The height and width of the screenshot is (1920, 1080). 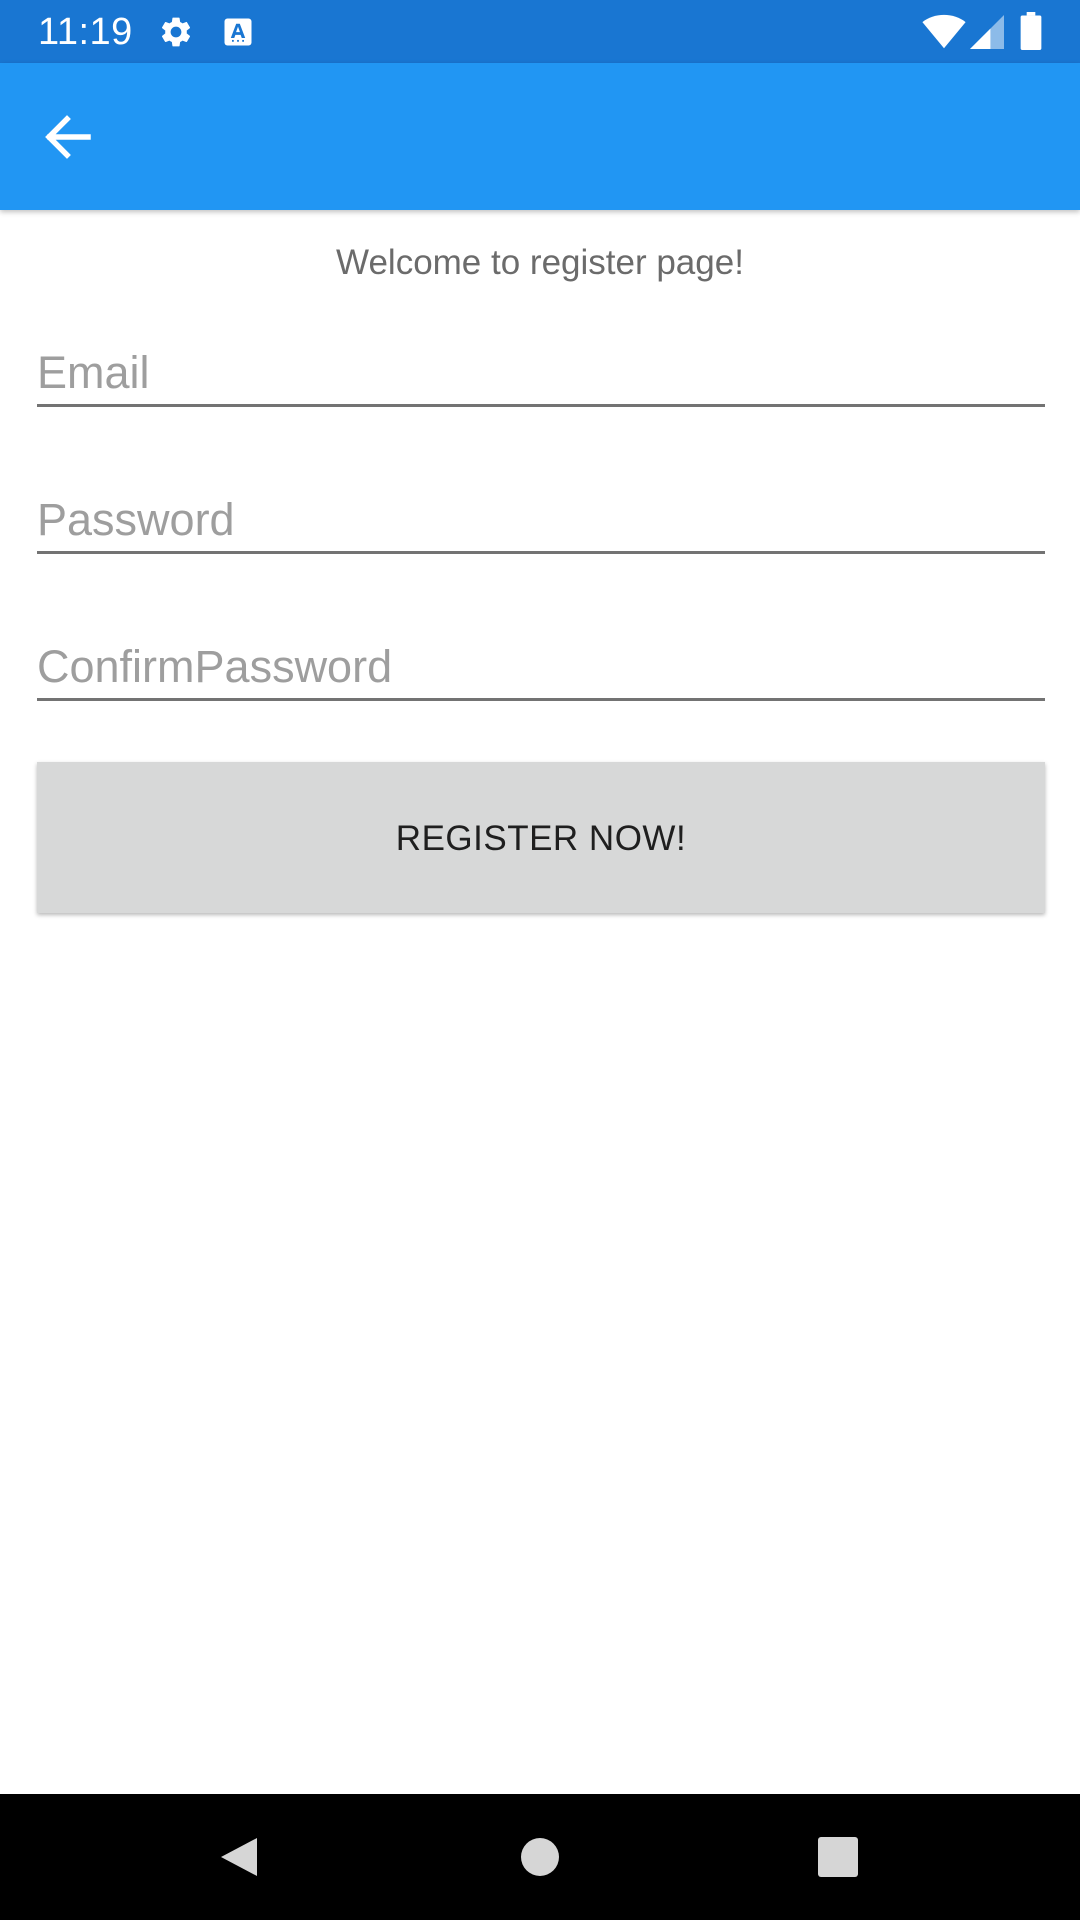 I want to click on welcome-text: Welcome to register page!, so click(x=540, y=262).